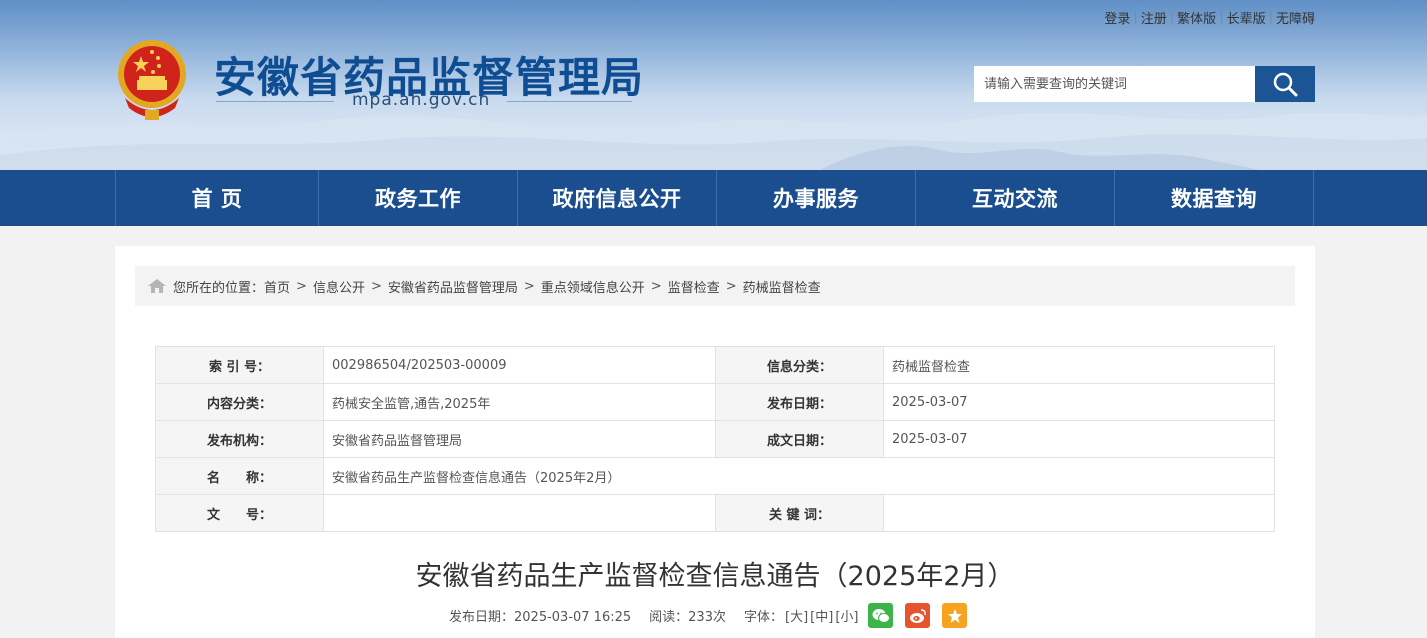 The image size is (1427, 638). I want to click on font-size-label: 字体：, so click(763, 617).